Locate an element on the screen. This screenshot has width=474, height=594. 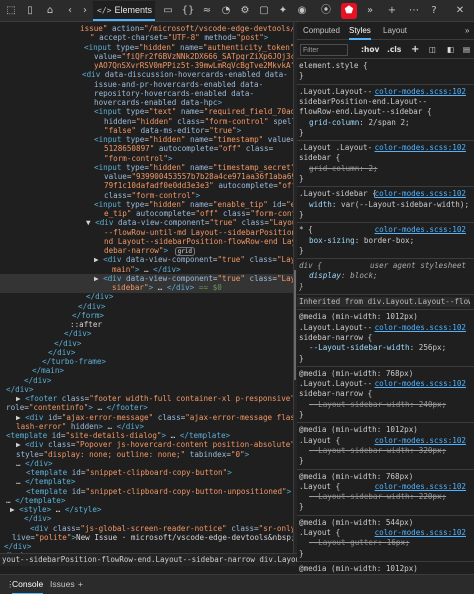
tab-styles: Styles is located at coordinates (360, 31).